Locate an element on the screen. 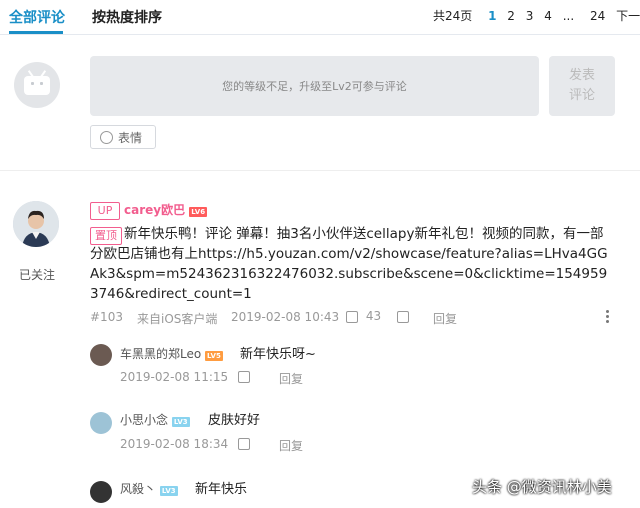 The height and width of the screenshot is (508, 640). reply-level-badge: LV5 is located at coordinates (214, 356).